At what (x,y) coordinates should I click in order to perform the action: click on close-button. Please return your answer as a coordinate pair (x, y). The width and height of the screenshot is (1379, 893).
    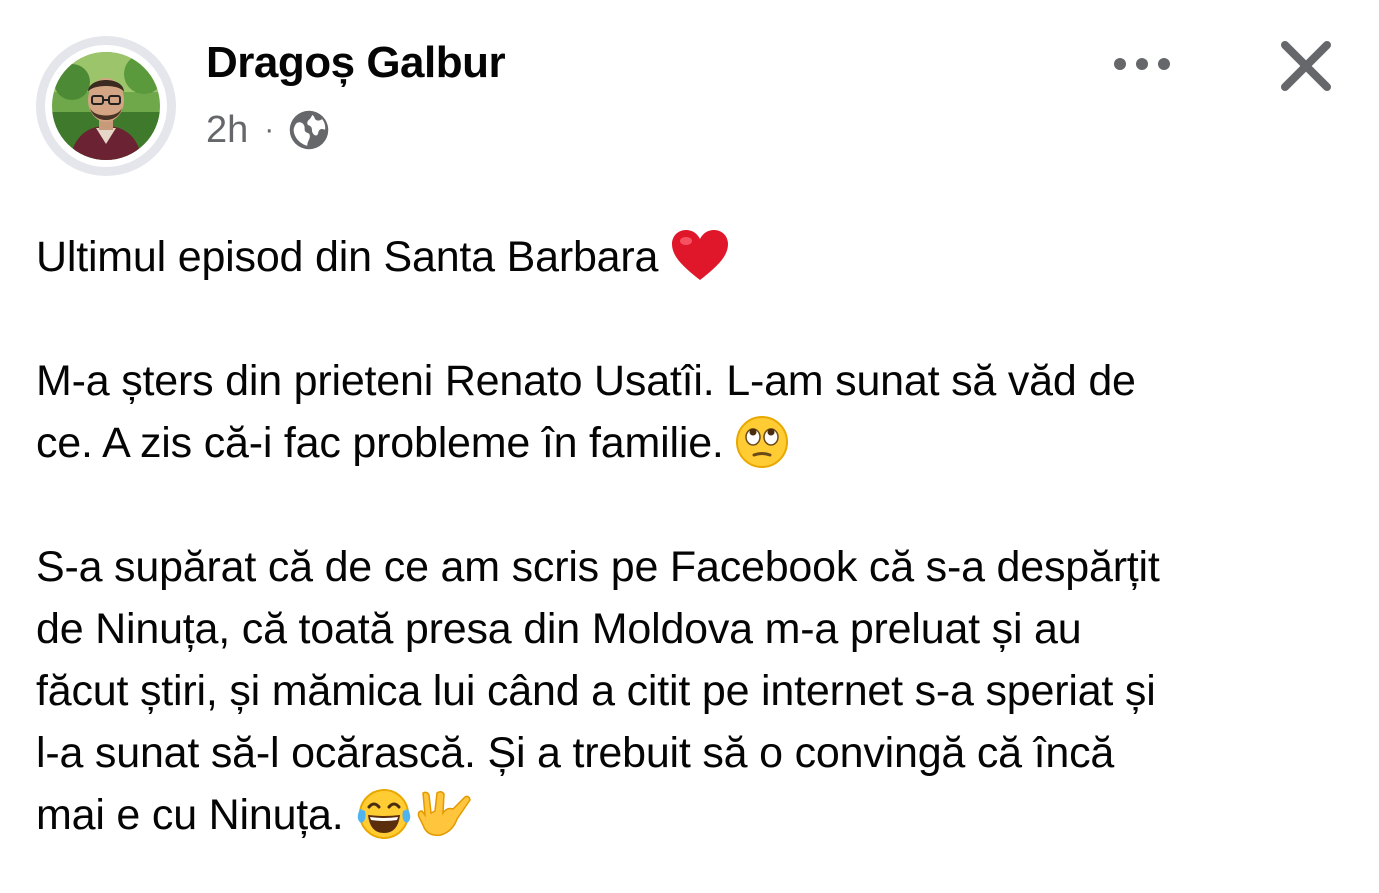
    Looking at the image, I should click on (1306, 66).